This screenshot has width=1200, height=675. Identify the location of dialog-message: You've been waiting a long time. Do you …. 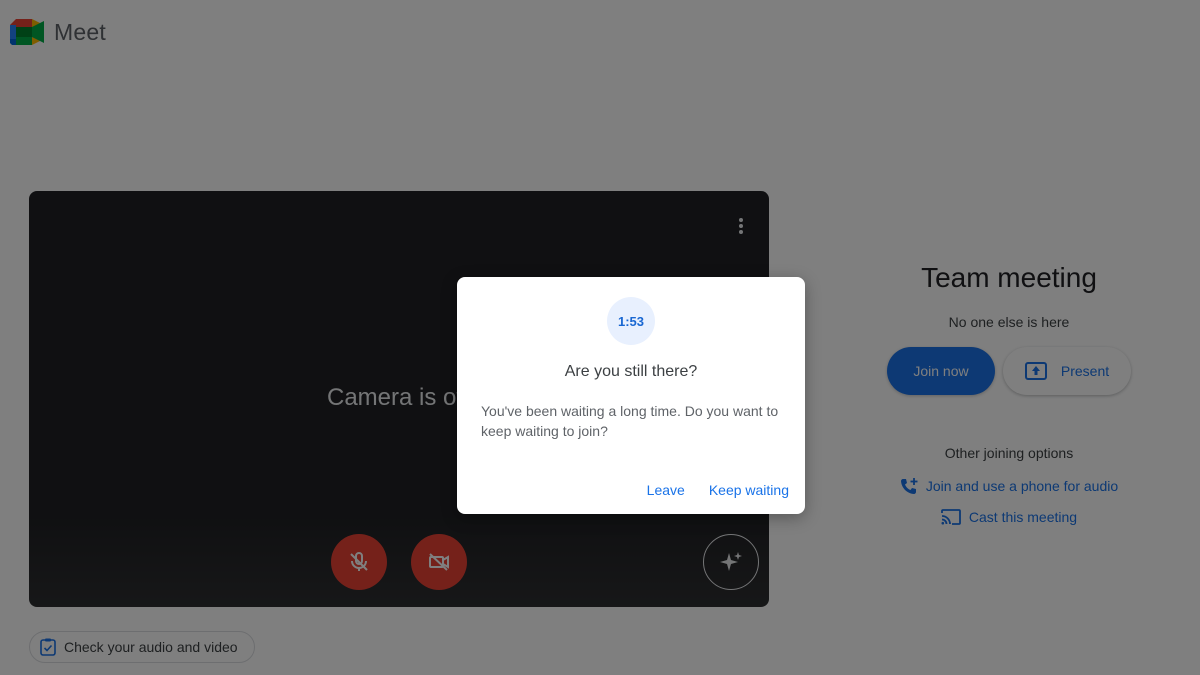
(630, 421).